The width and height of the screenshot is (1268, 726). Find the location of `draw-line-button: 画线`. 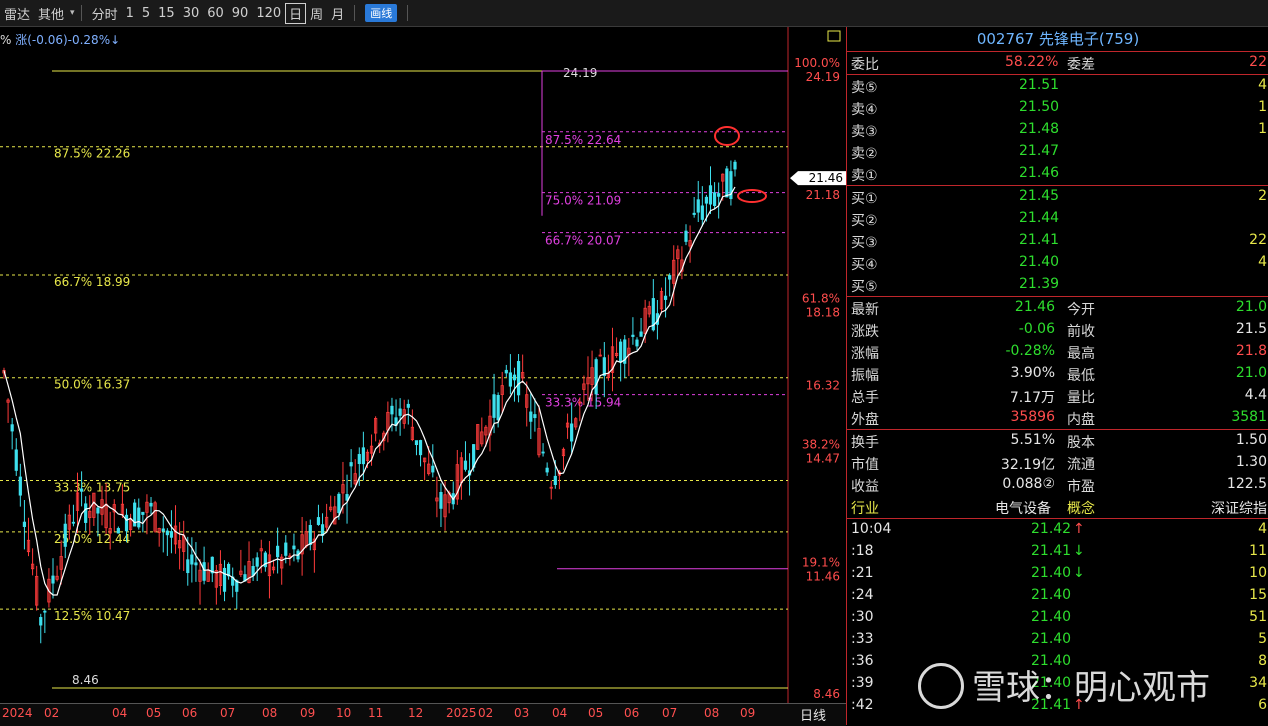

draw-line-button: 画线 is located at coordinates (381, 13).